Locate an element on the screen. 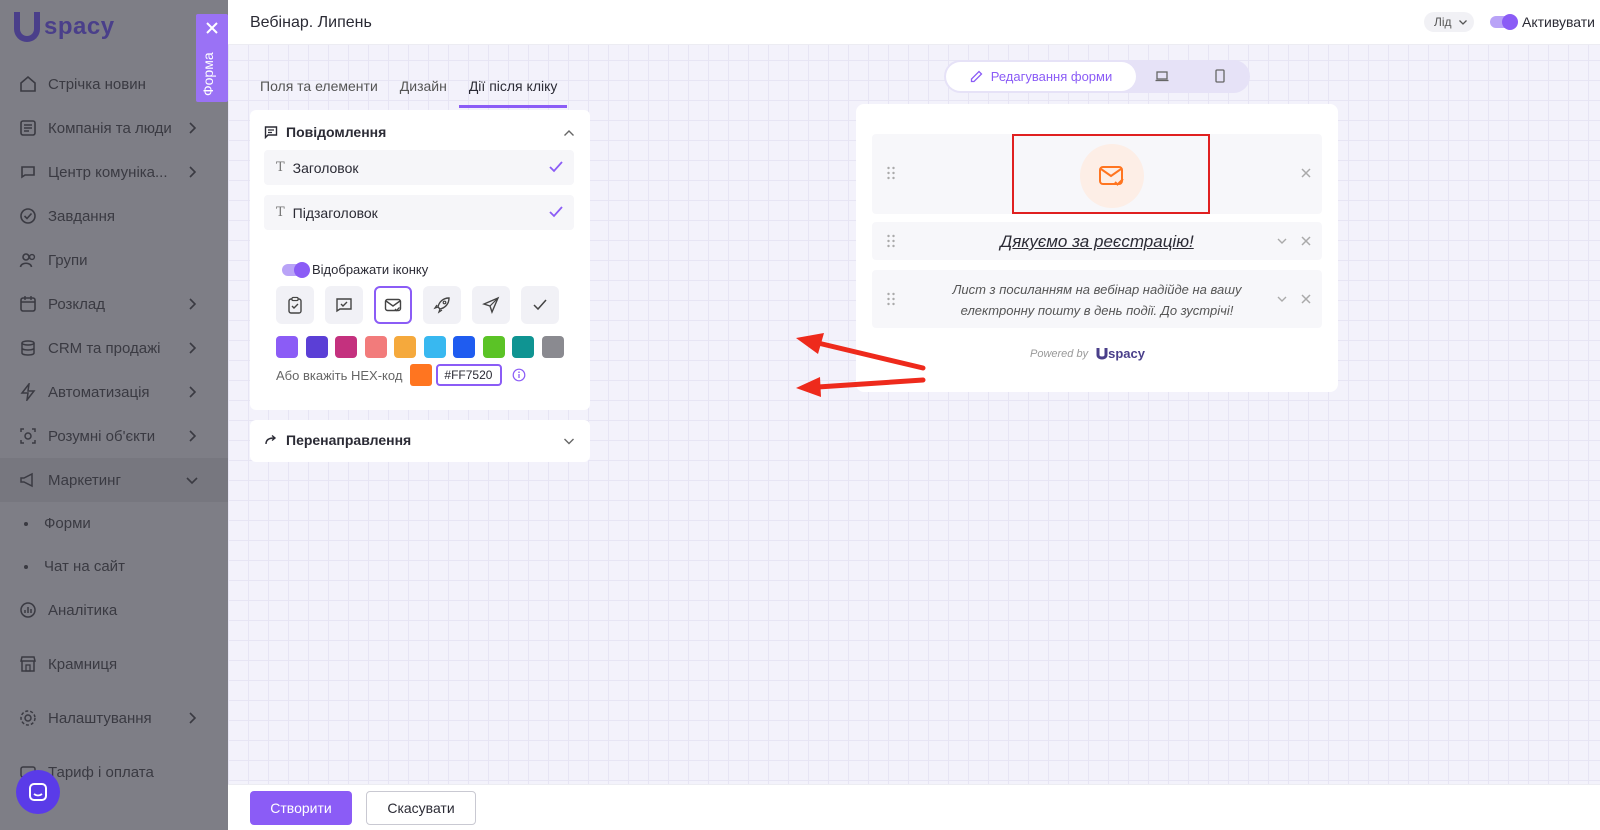  icon-option-rocket is located at coordinates (442, 305).